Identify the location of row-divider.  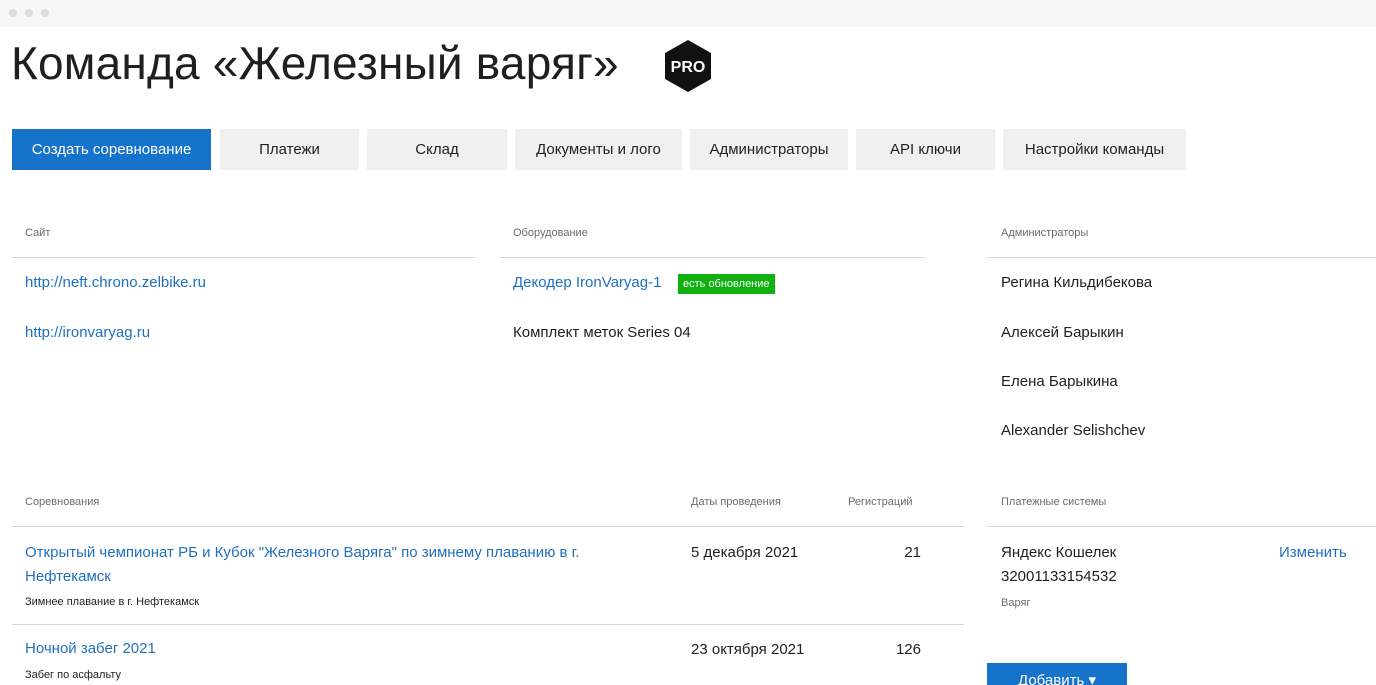
(488, 624).